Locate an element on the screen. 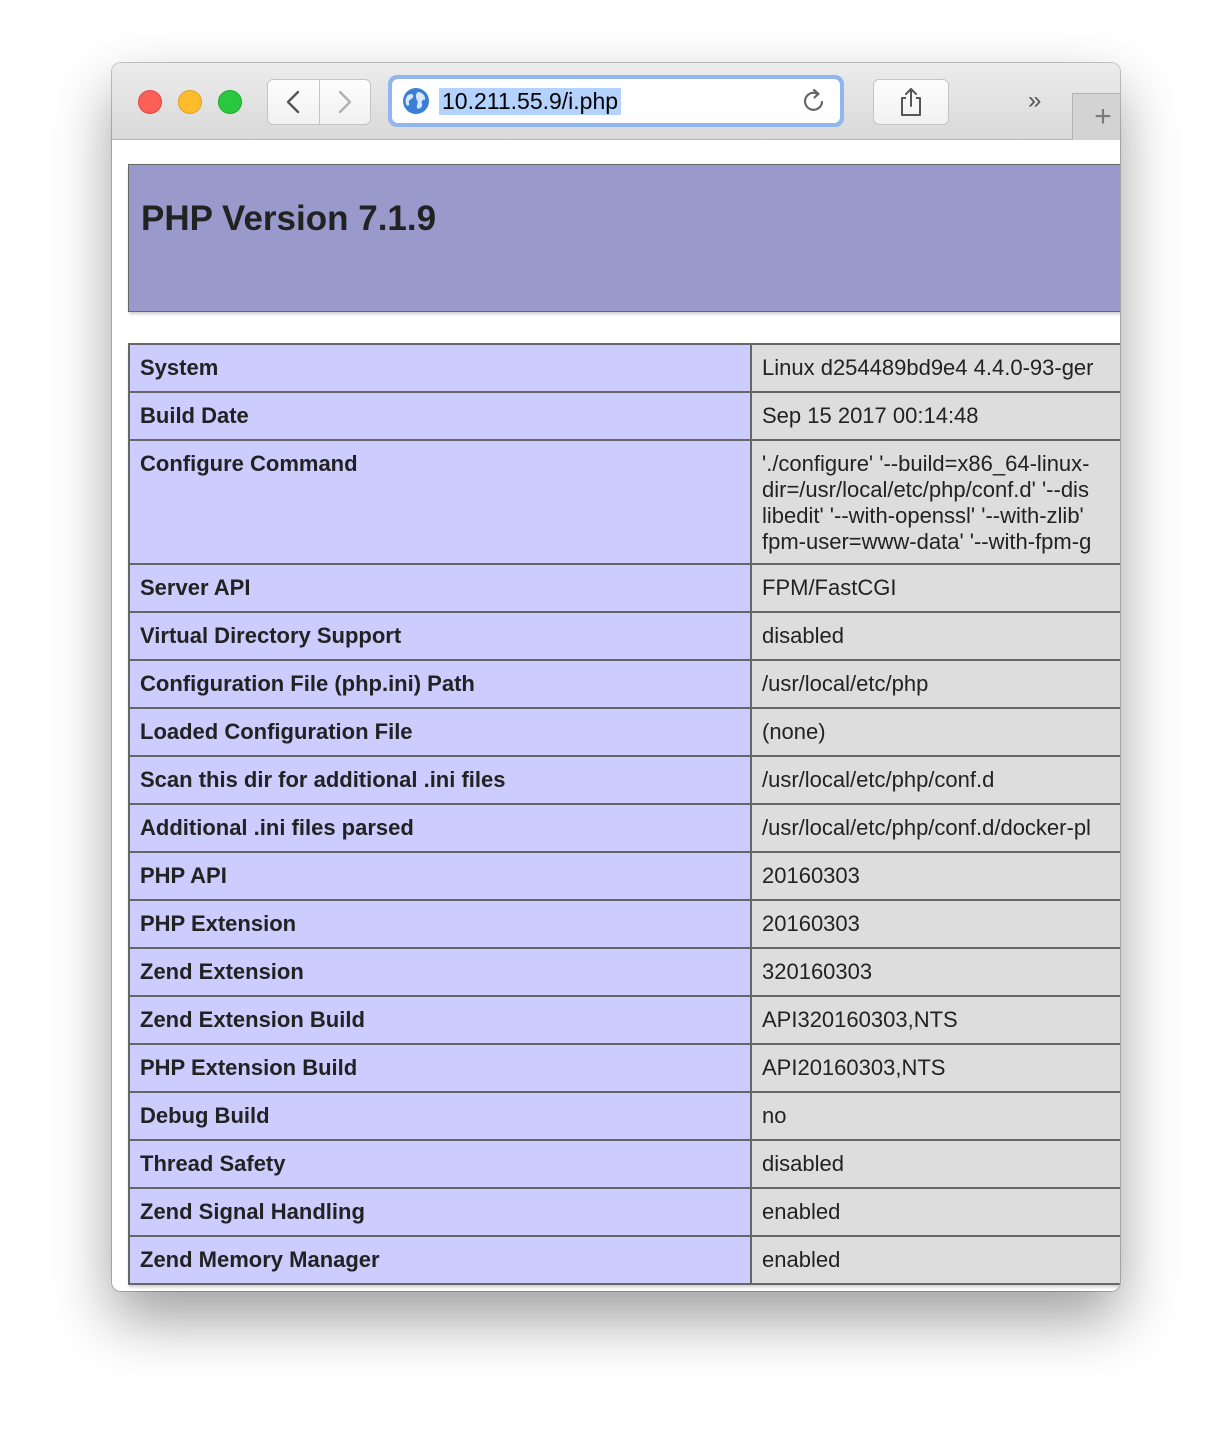  row-value: no is located at coordinates (935, 1116).